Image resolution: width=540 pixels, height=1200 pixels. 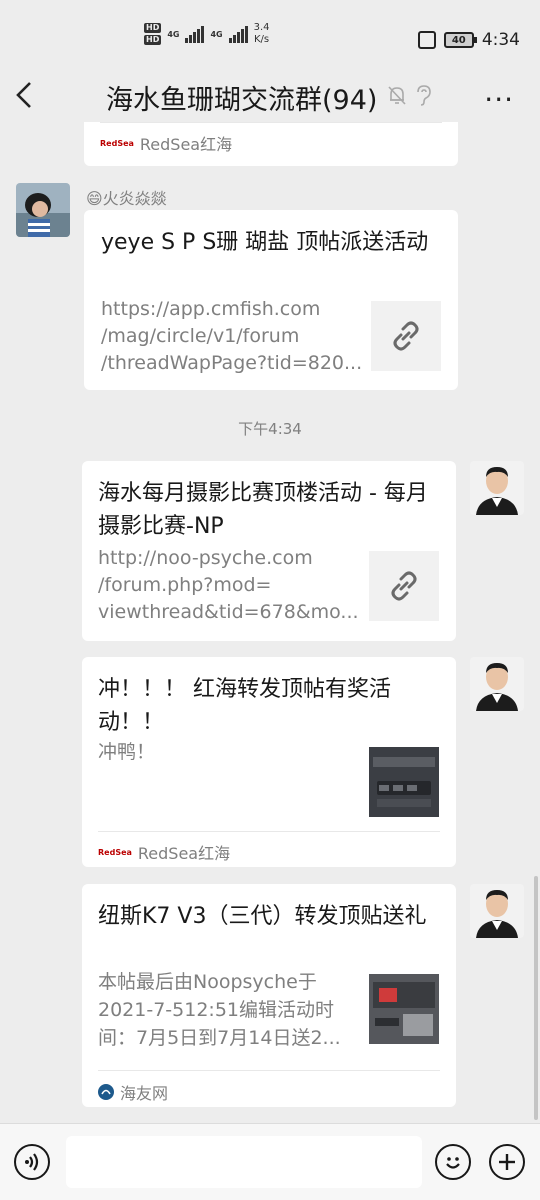 I want to click on chat-title: 海水鱼珊瑚交流群(94), so click(x=242, y=100).